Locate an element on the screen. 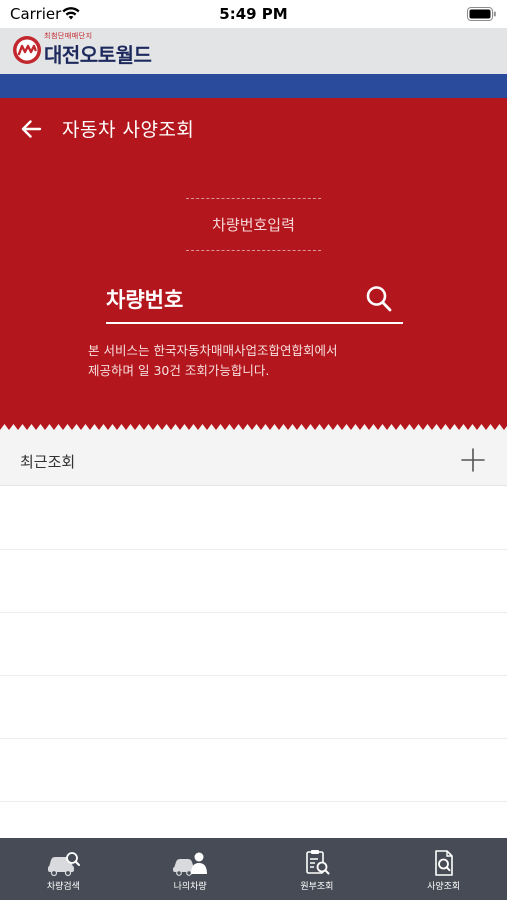 The height and width of the screenshot is (900, 507). document-search-icon is located at coordinates (318, 862).